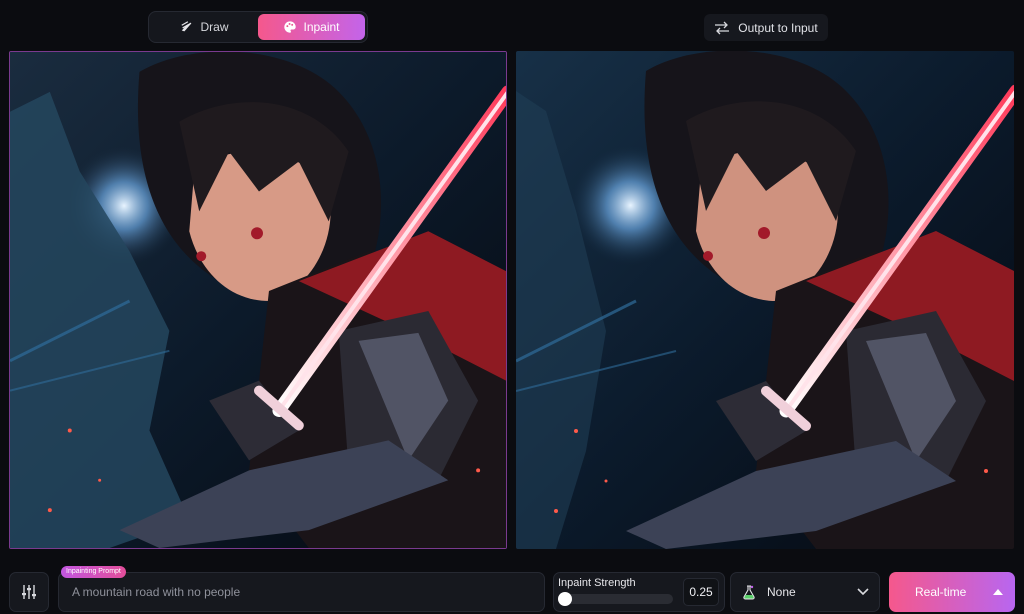 This screenshot has width=1024, height=614. What do you see at coordinates (565, 599) in the screenshot?
I see `strength-slider-thumb` at bounding box center [565, 599].